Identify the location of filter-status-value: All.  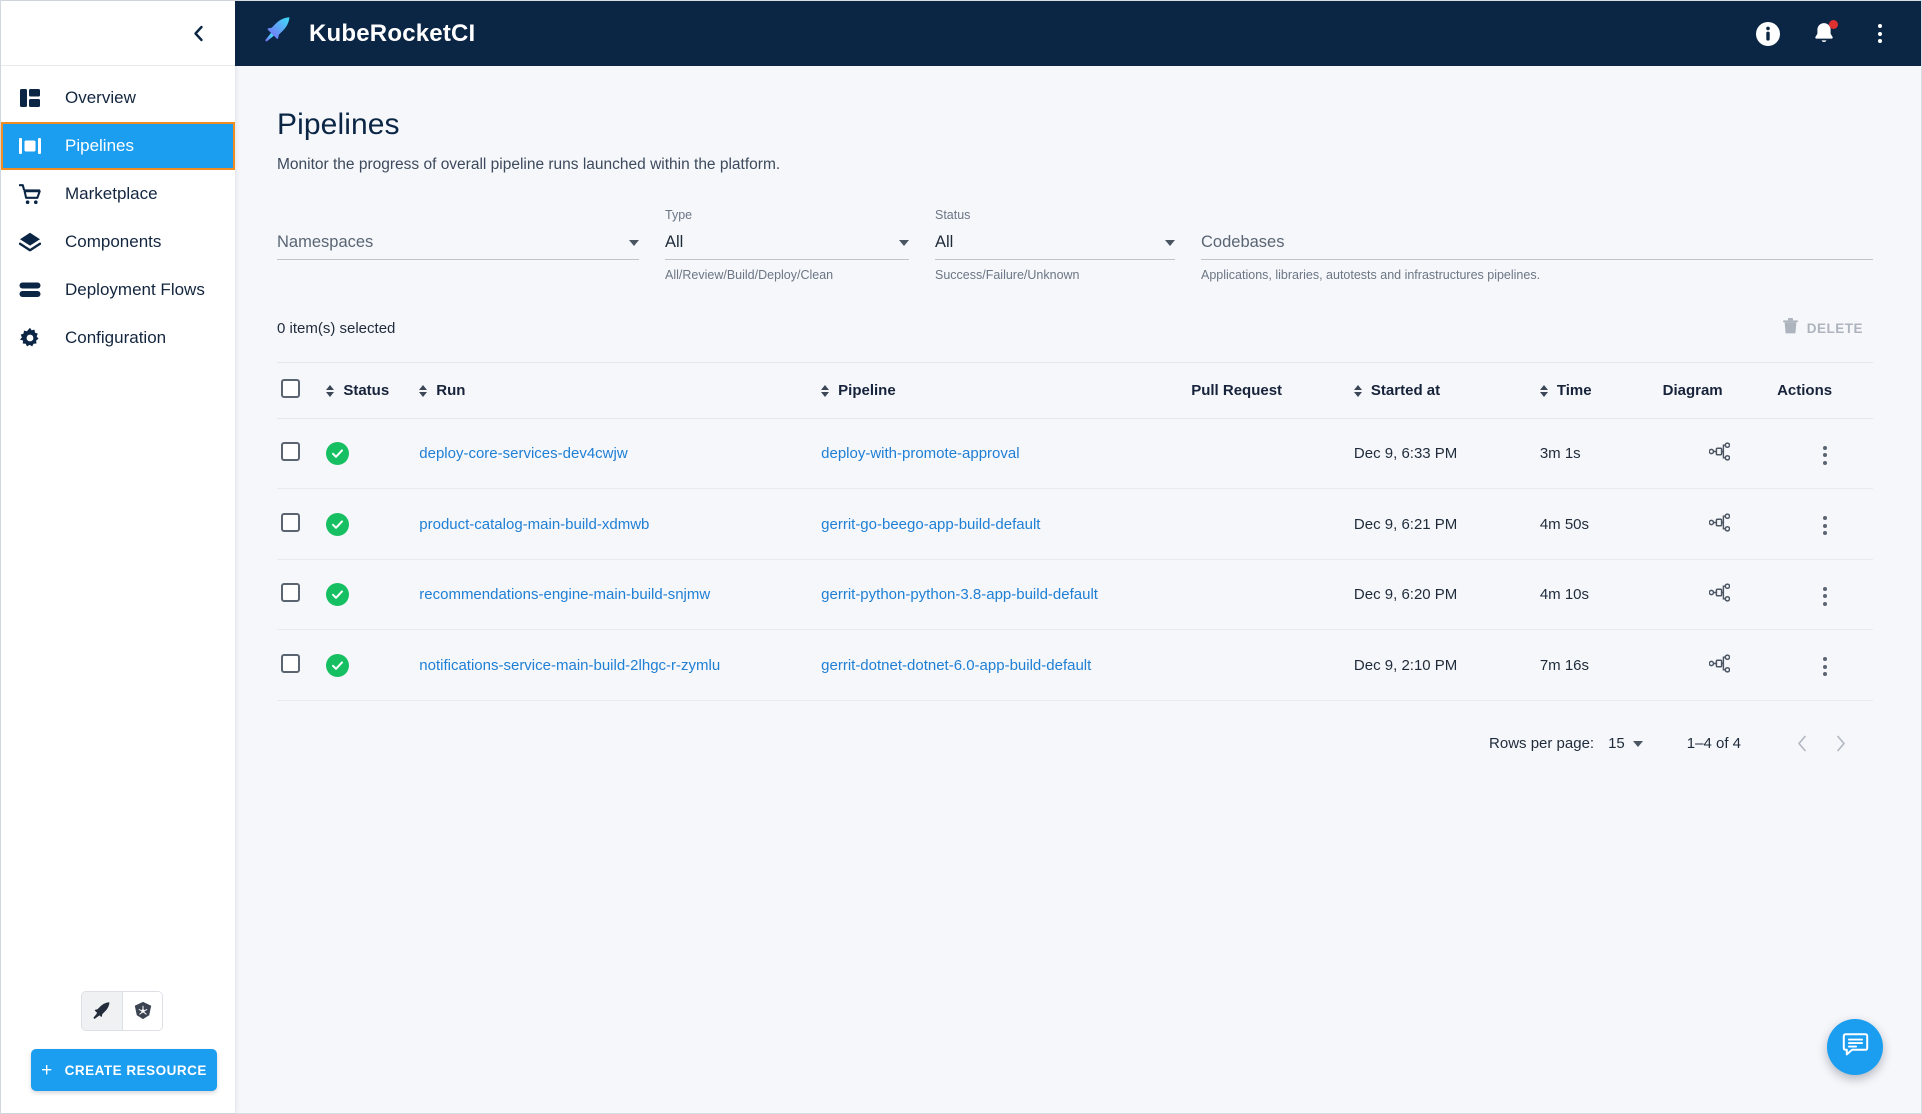
(944, 242).